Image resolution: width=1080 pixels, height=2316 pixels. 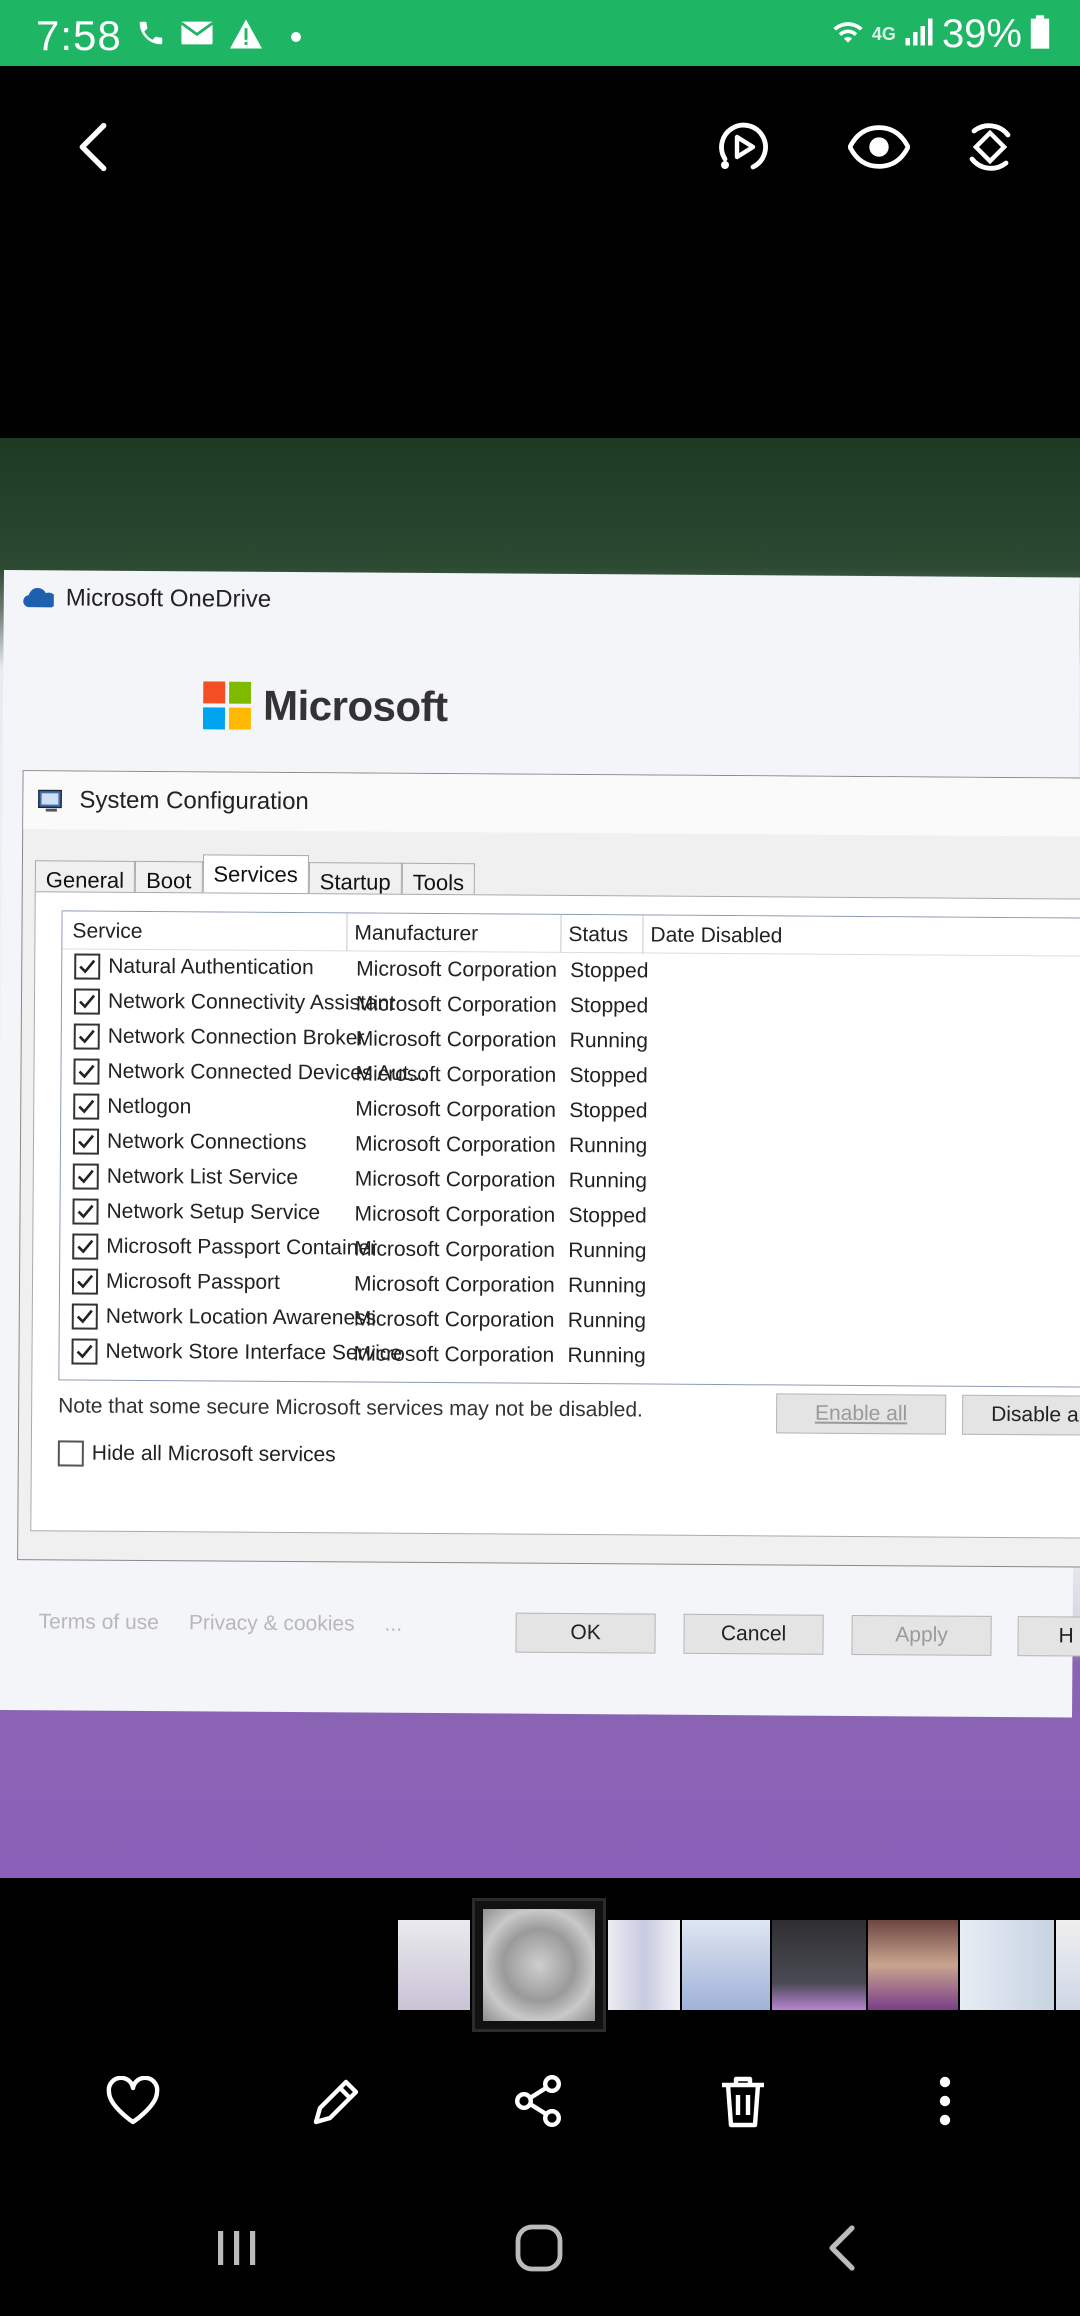 I want to click on column-manufacturer: Manufacturer, so click(x=416, y=933).